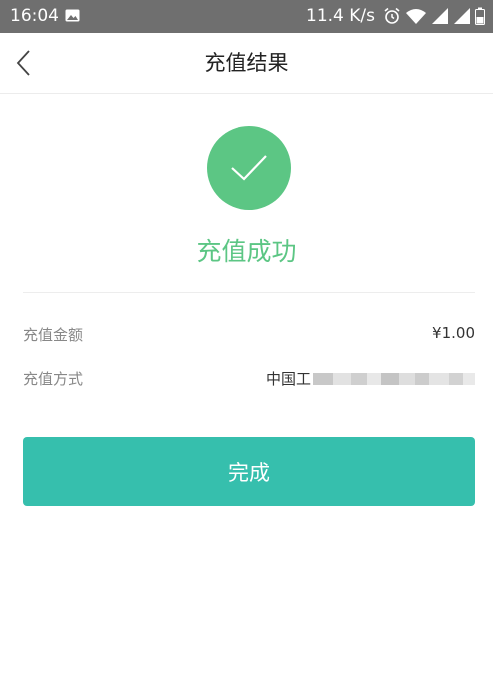 The height and width of the screenshot is (699, 493). Describe the element at coordinates (416, 16) in the screenshot. I see `wifi-icon` at that location.